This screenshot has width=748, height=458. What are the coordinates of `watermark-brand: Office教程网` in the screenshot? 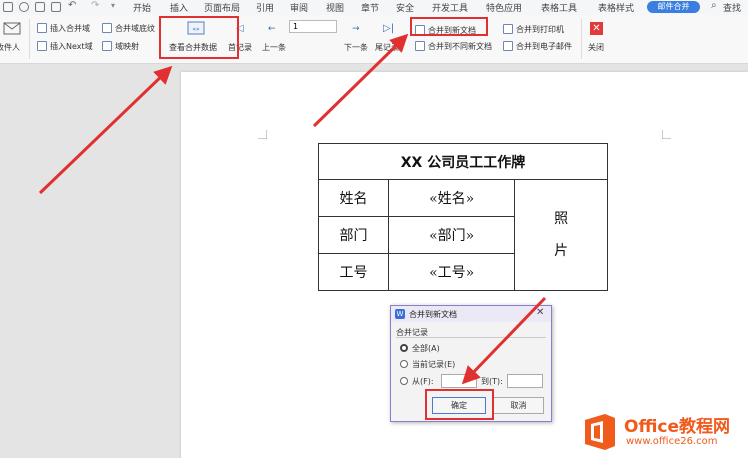 It's located at (677, 427).